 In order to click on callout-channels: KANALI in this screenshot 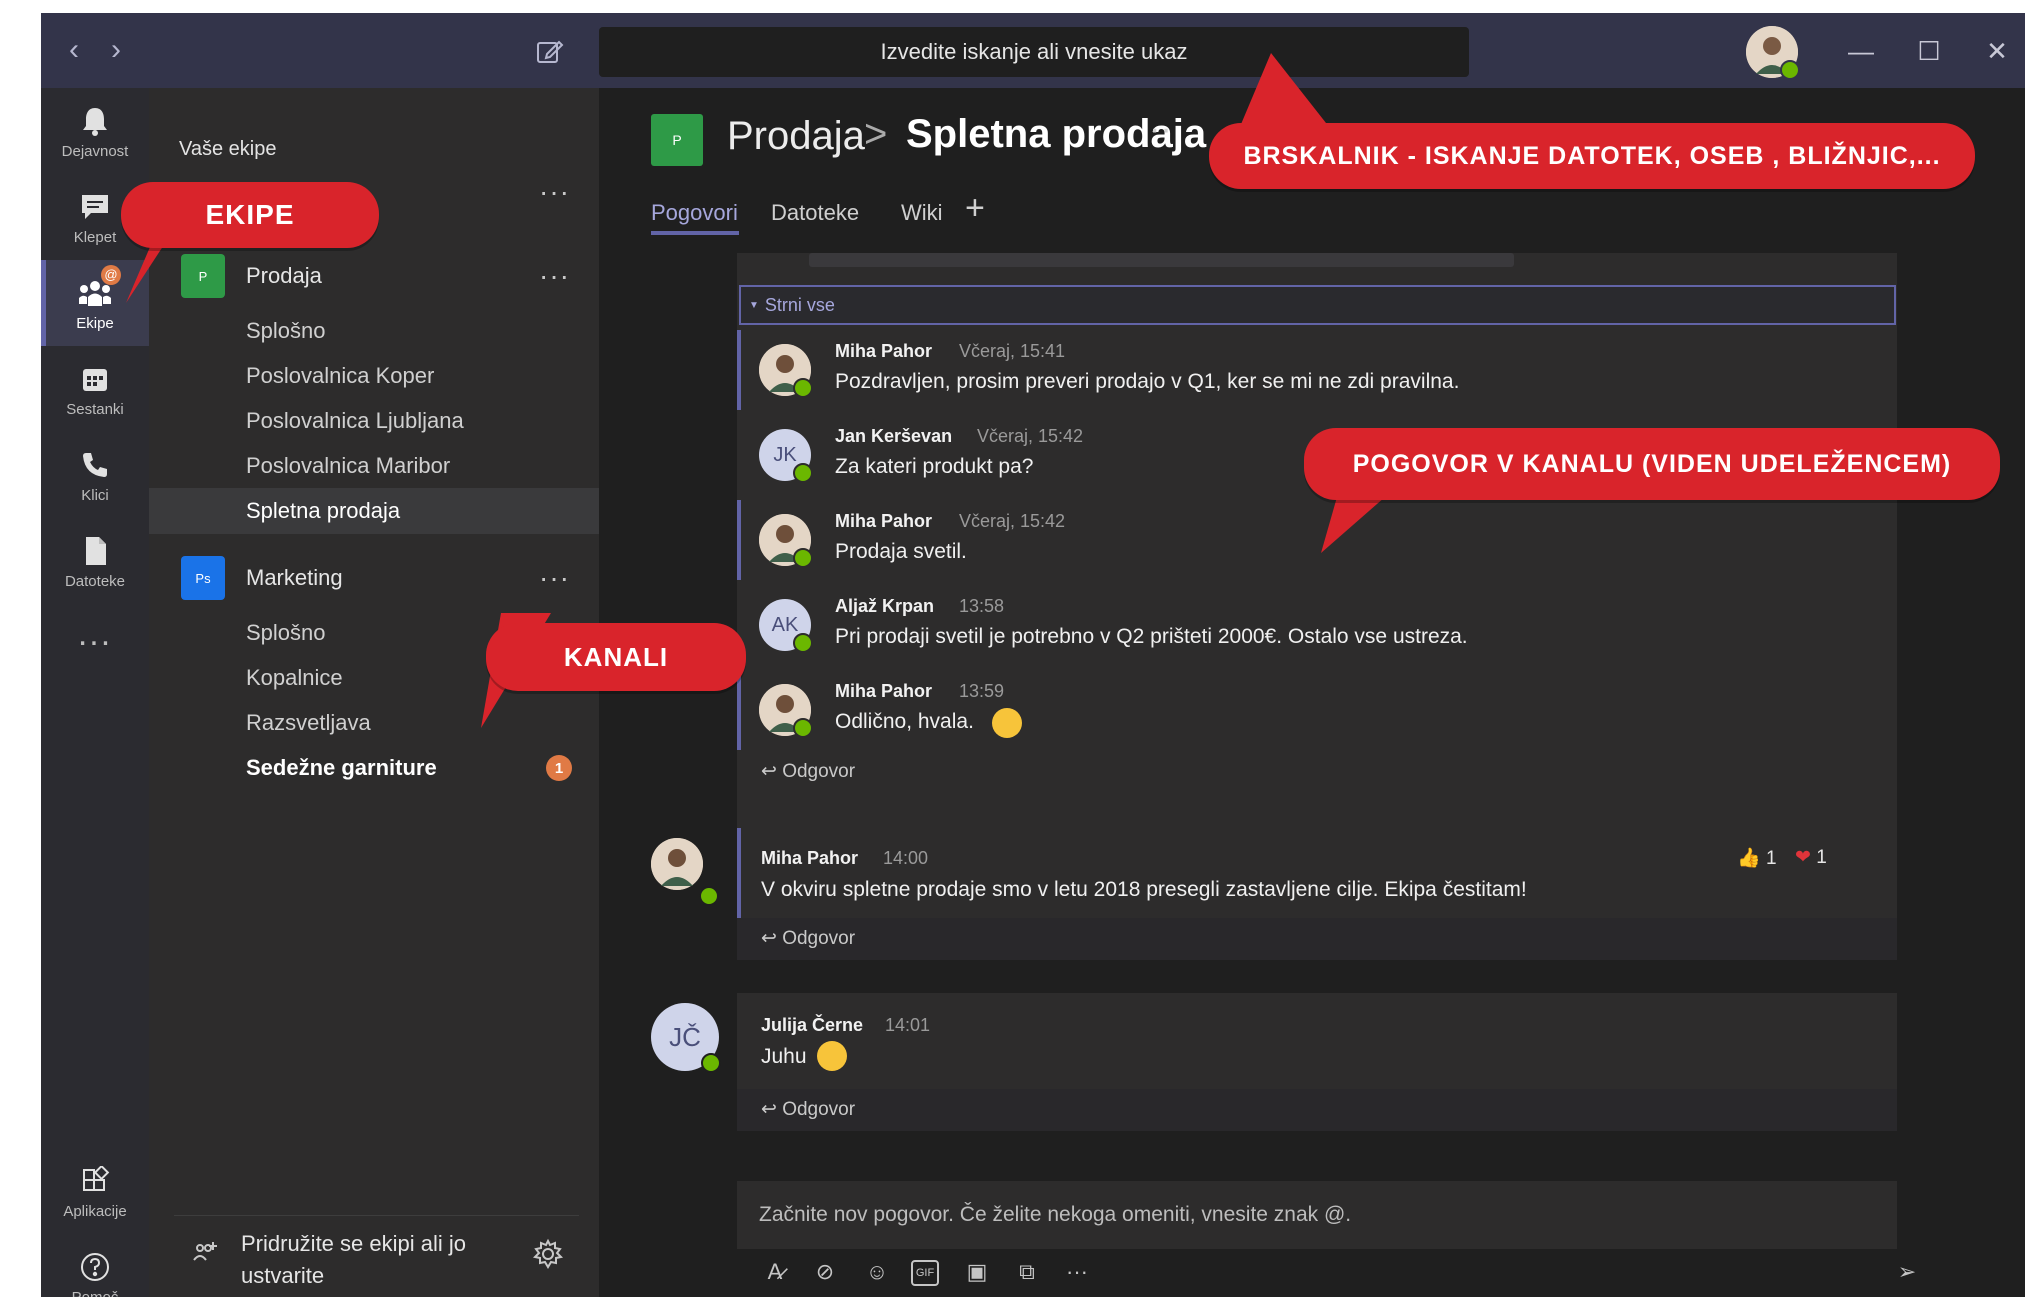, I will do `click(616, 657)`.